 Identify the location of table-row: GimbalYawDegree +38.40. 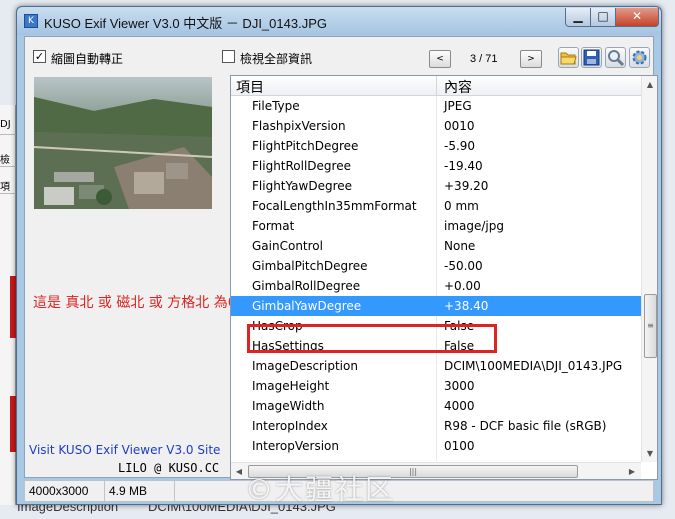
(436, 306).